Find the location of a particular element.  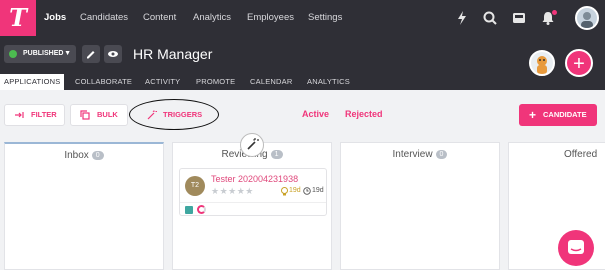

nav-analytics: Analytics is located at coordinates (212, 18).